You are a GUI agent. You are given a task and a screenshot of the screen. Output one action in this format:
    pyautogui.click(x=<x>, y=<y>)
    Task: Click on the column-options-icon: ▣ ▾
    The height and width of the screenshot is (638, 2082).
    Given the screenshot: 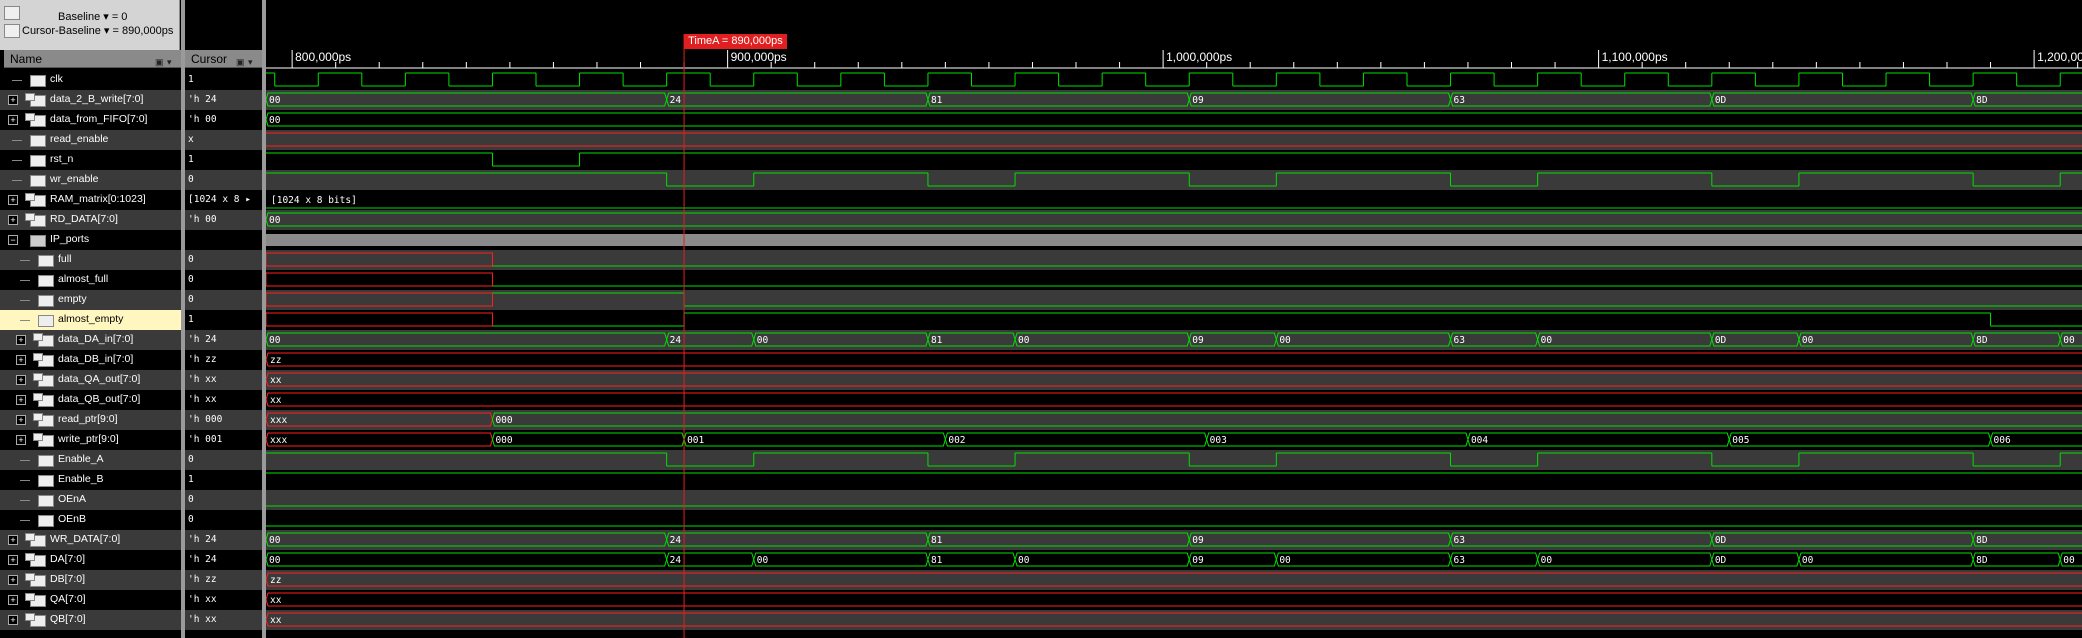 What is the action you would take?
    pyautogui.click(x=166, y=60)
    